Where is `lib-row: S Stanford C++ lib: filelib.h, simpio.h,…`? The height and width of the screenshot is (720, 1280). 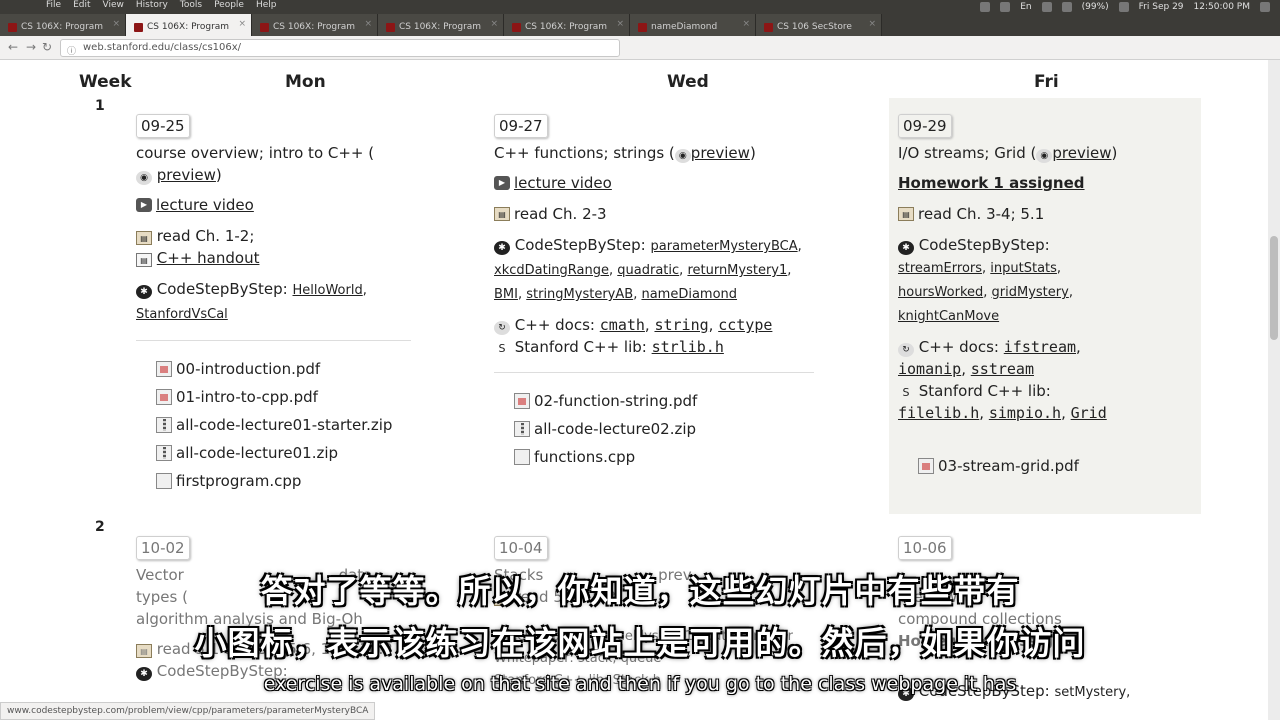 lib-row: S Stanford C++ lib: filelib.h, simpio.h,… is located at coordinates (1002, 402).